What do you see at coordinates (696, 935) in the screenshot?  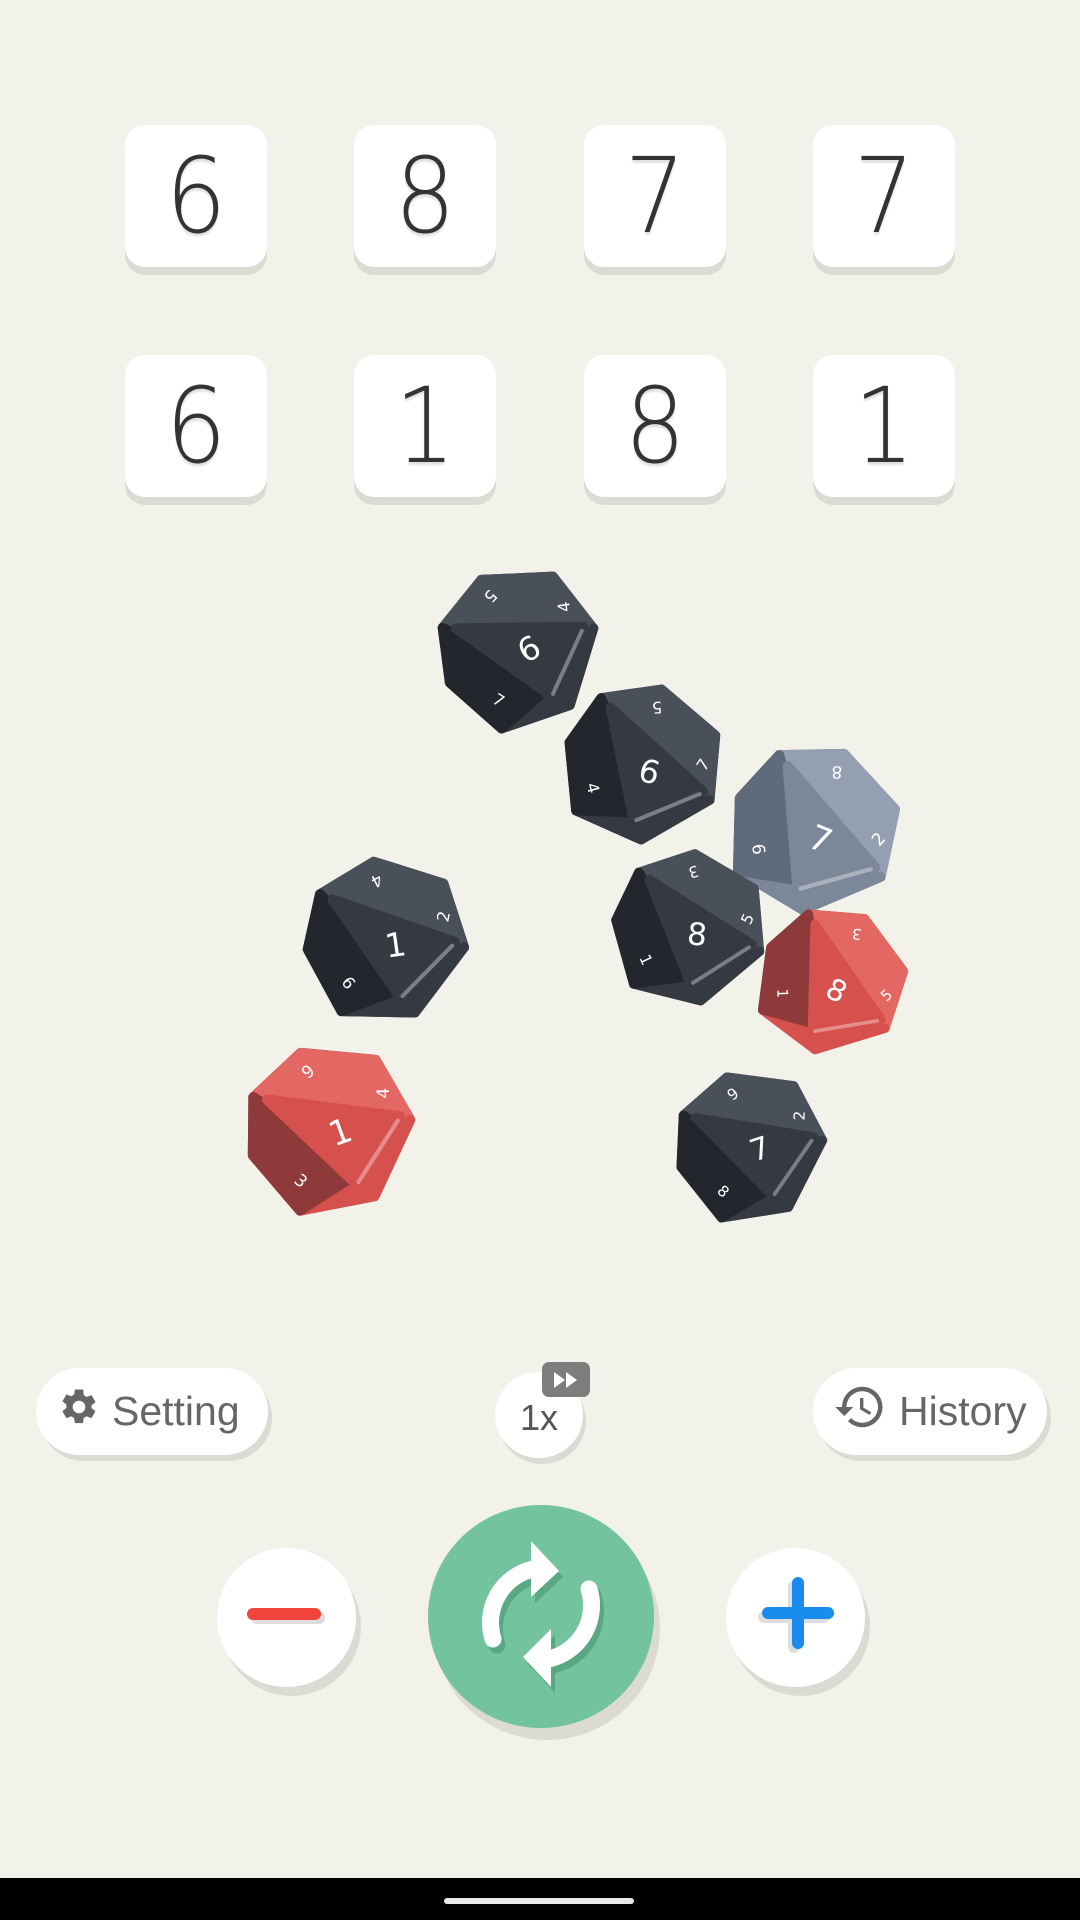 I see `die-face-value: 8` at bounding box center [696, 935].